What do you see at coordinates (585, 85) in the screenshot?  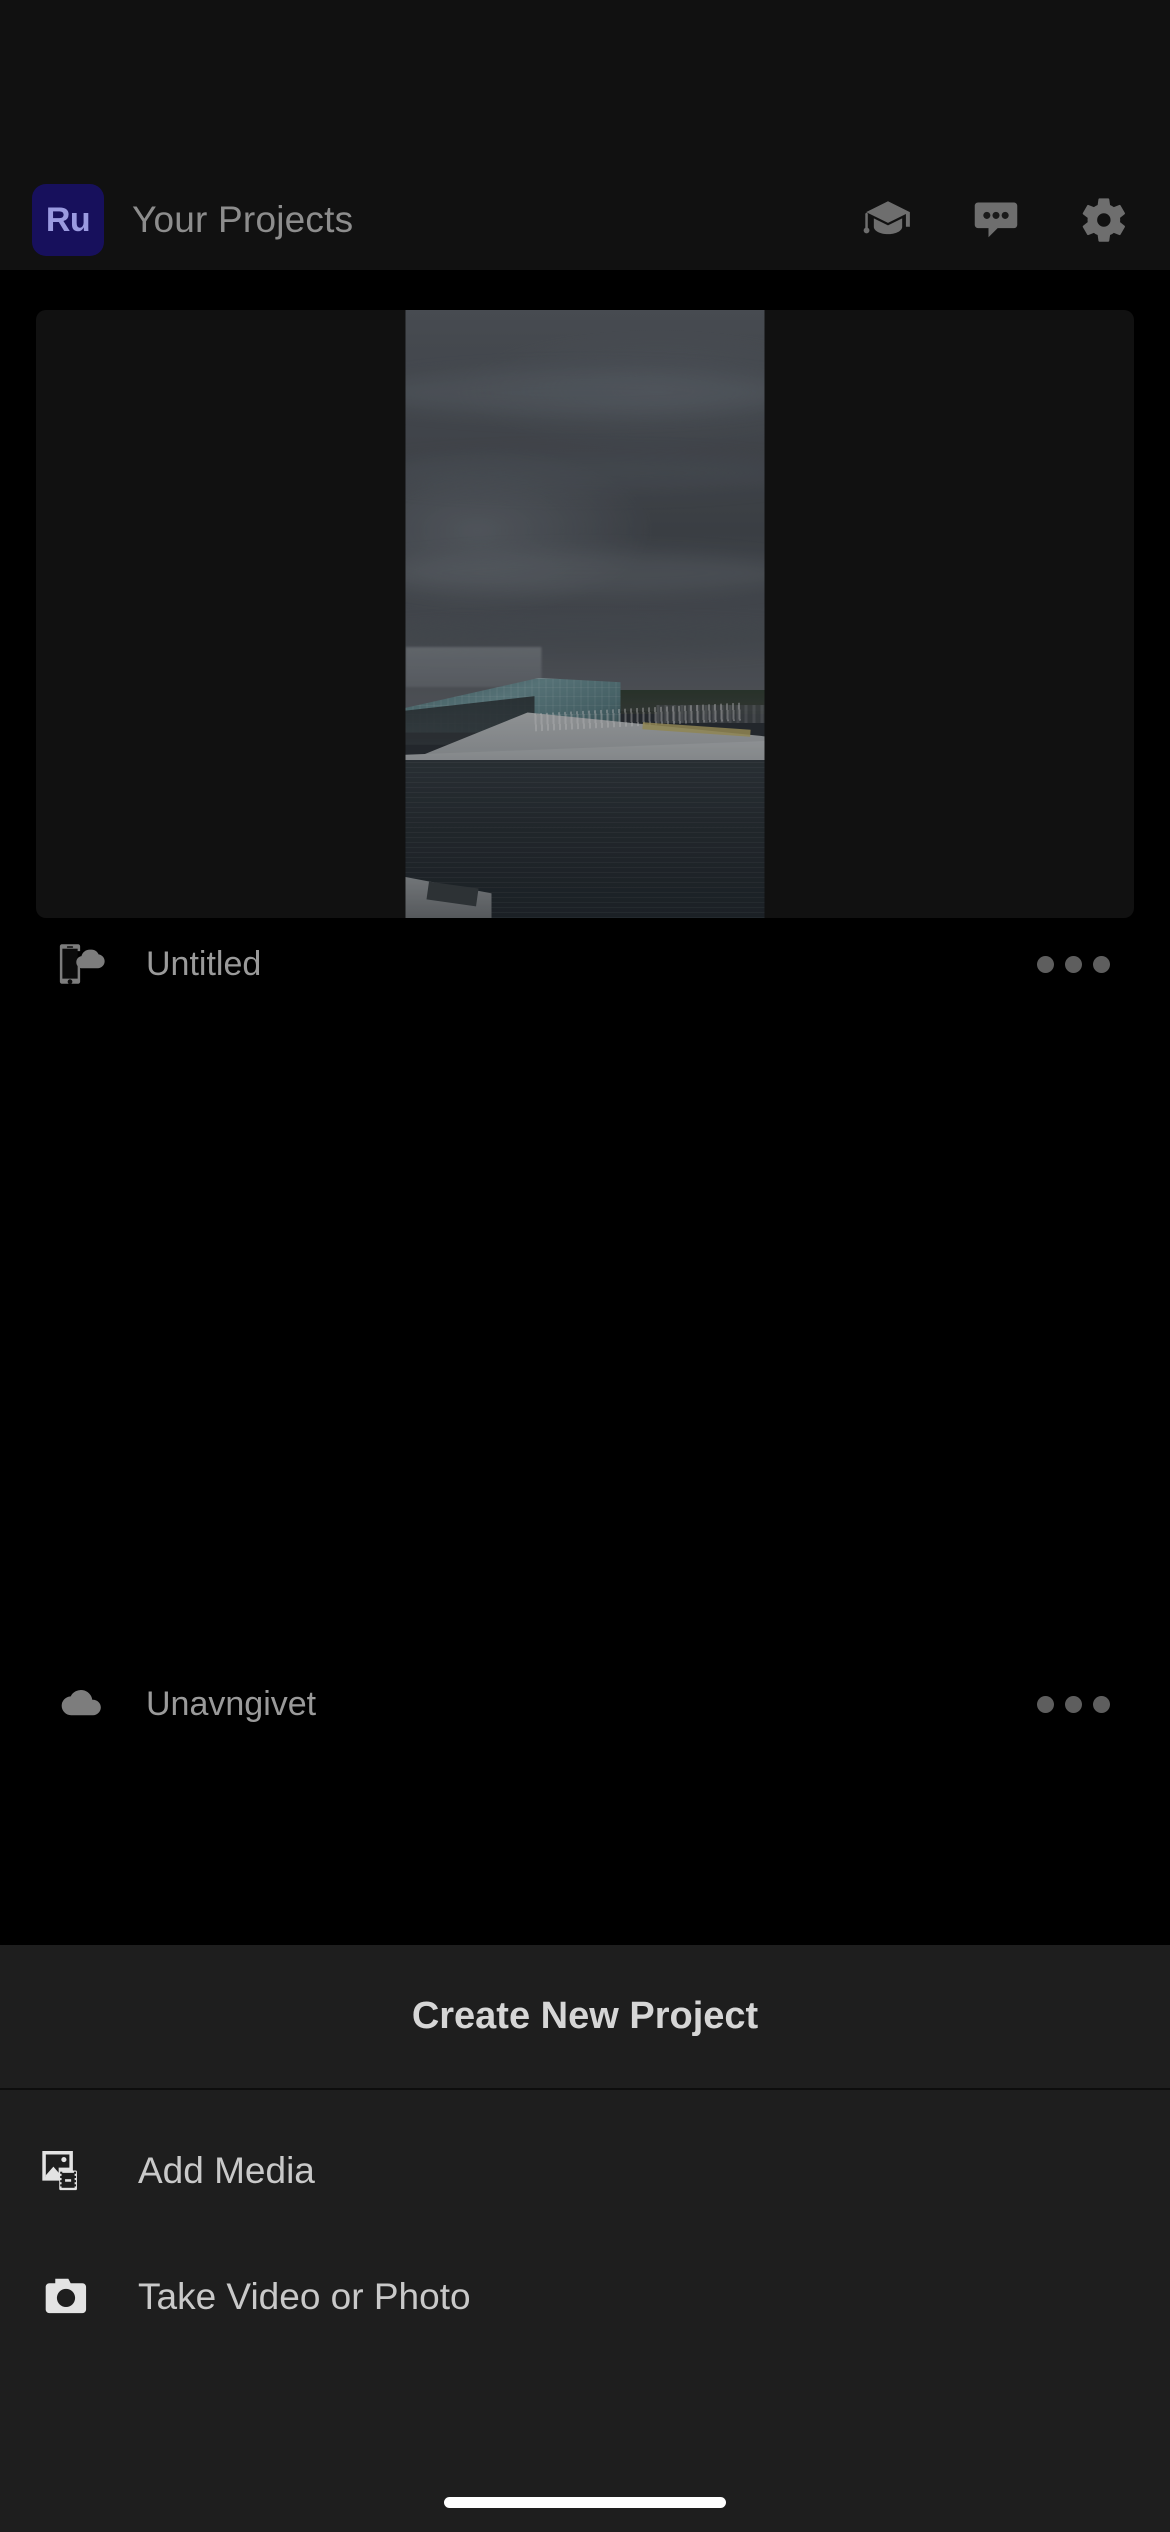 I see `status-bar-area` at bounding box center [585, 85].